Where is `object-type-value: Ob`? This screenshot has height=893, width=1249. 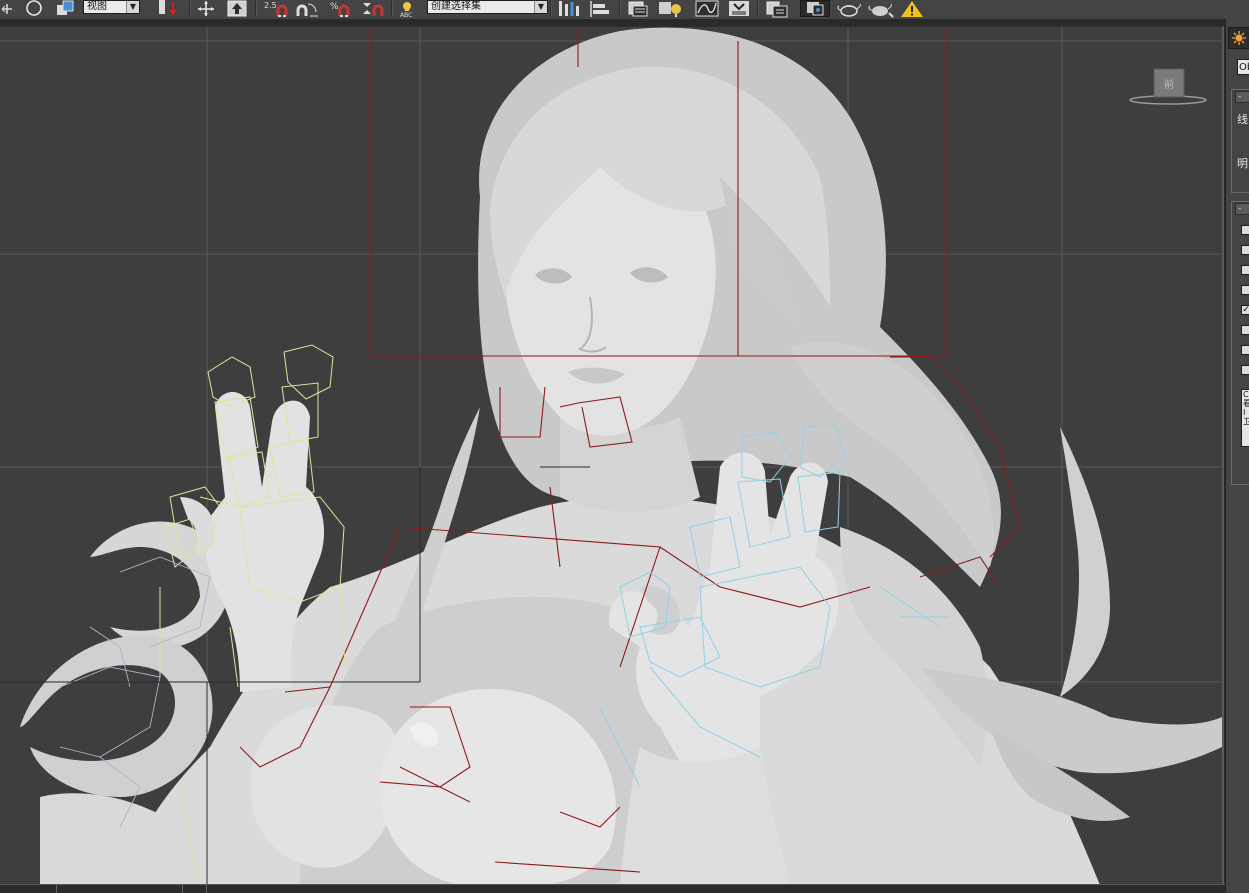 object-type-value: Ob is located at coordinates (1244, 67).